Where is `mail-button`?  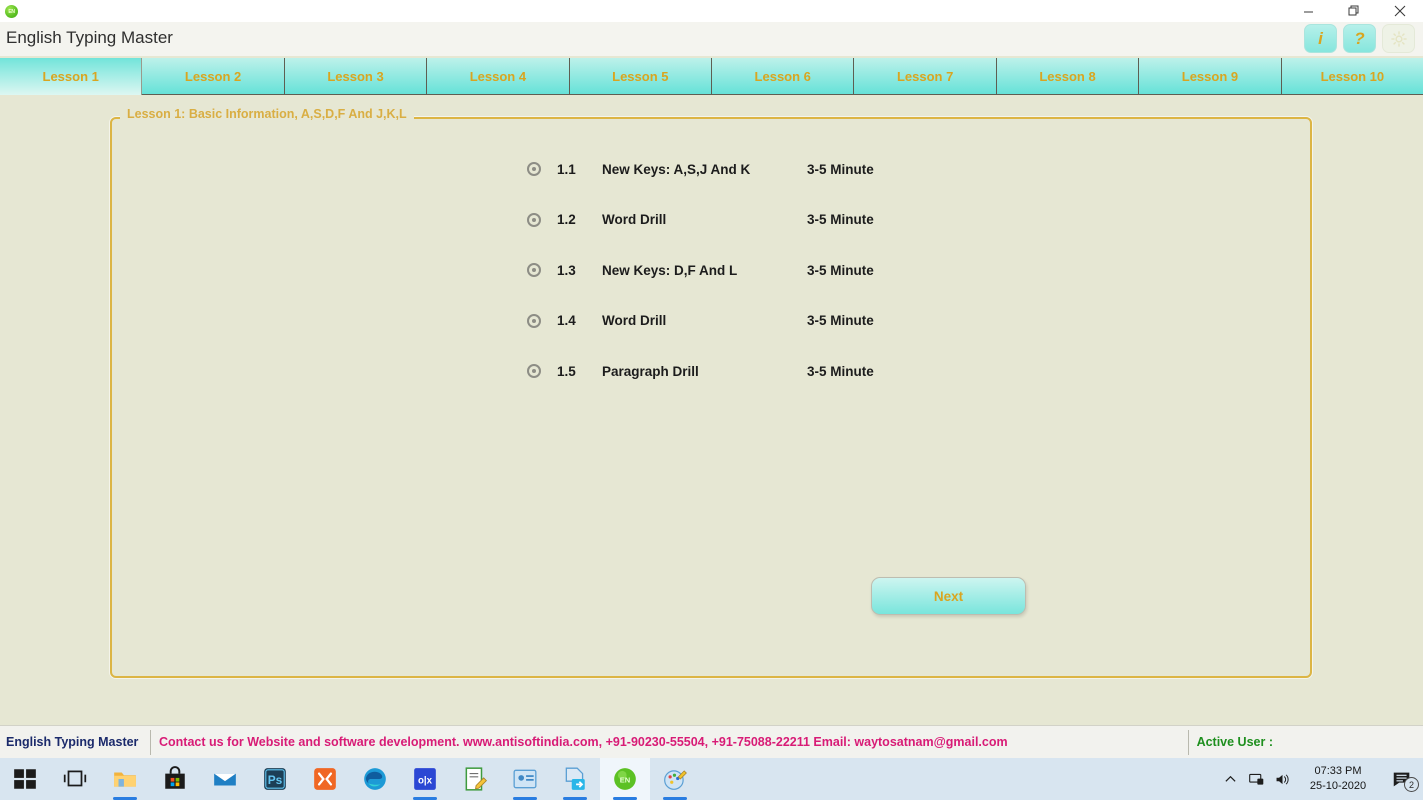
mail-button is located at coordinates (225, 779).